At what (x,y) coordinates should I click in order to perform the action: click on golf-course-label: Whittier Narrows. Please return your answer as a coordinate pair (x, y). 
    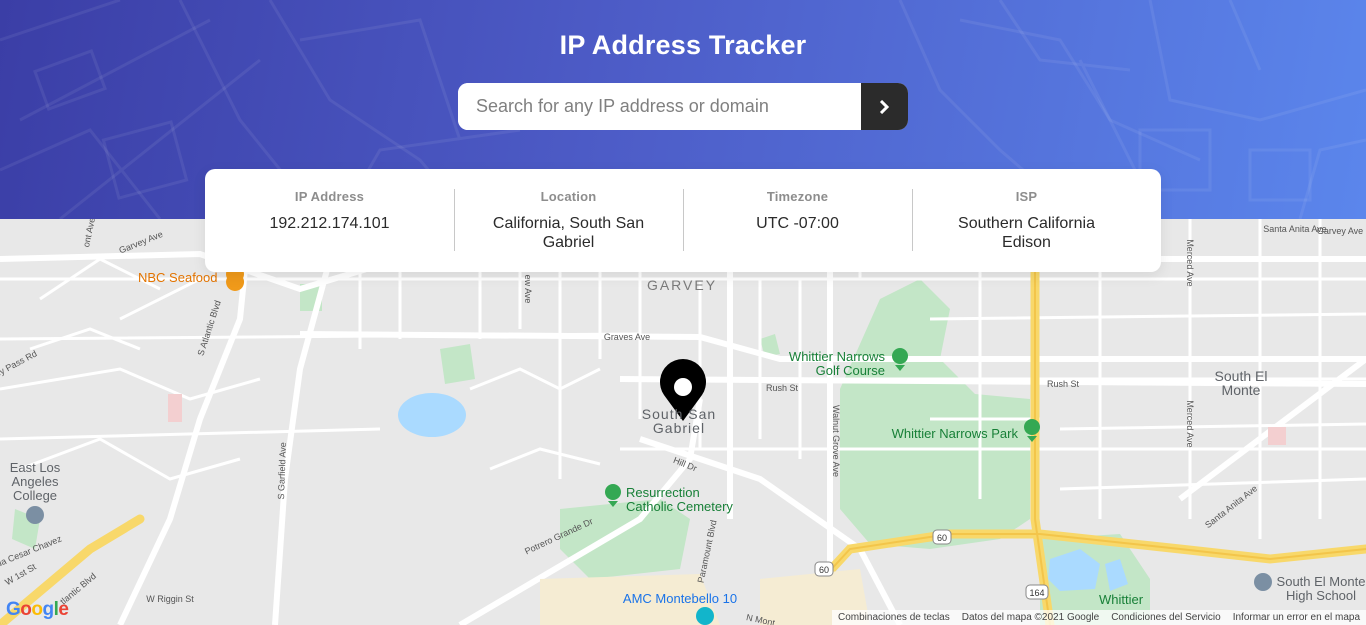
    Looking at the image, I should click on (837, 356).